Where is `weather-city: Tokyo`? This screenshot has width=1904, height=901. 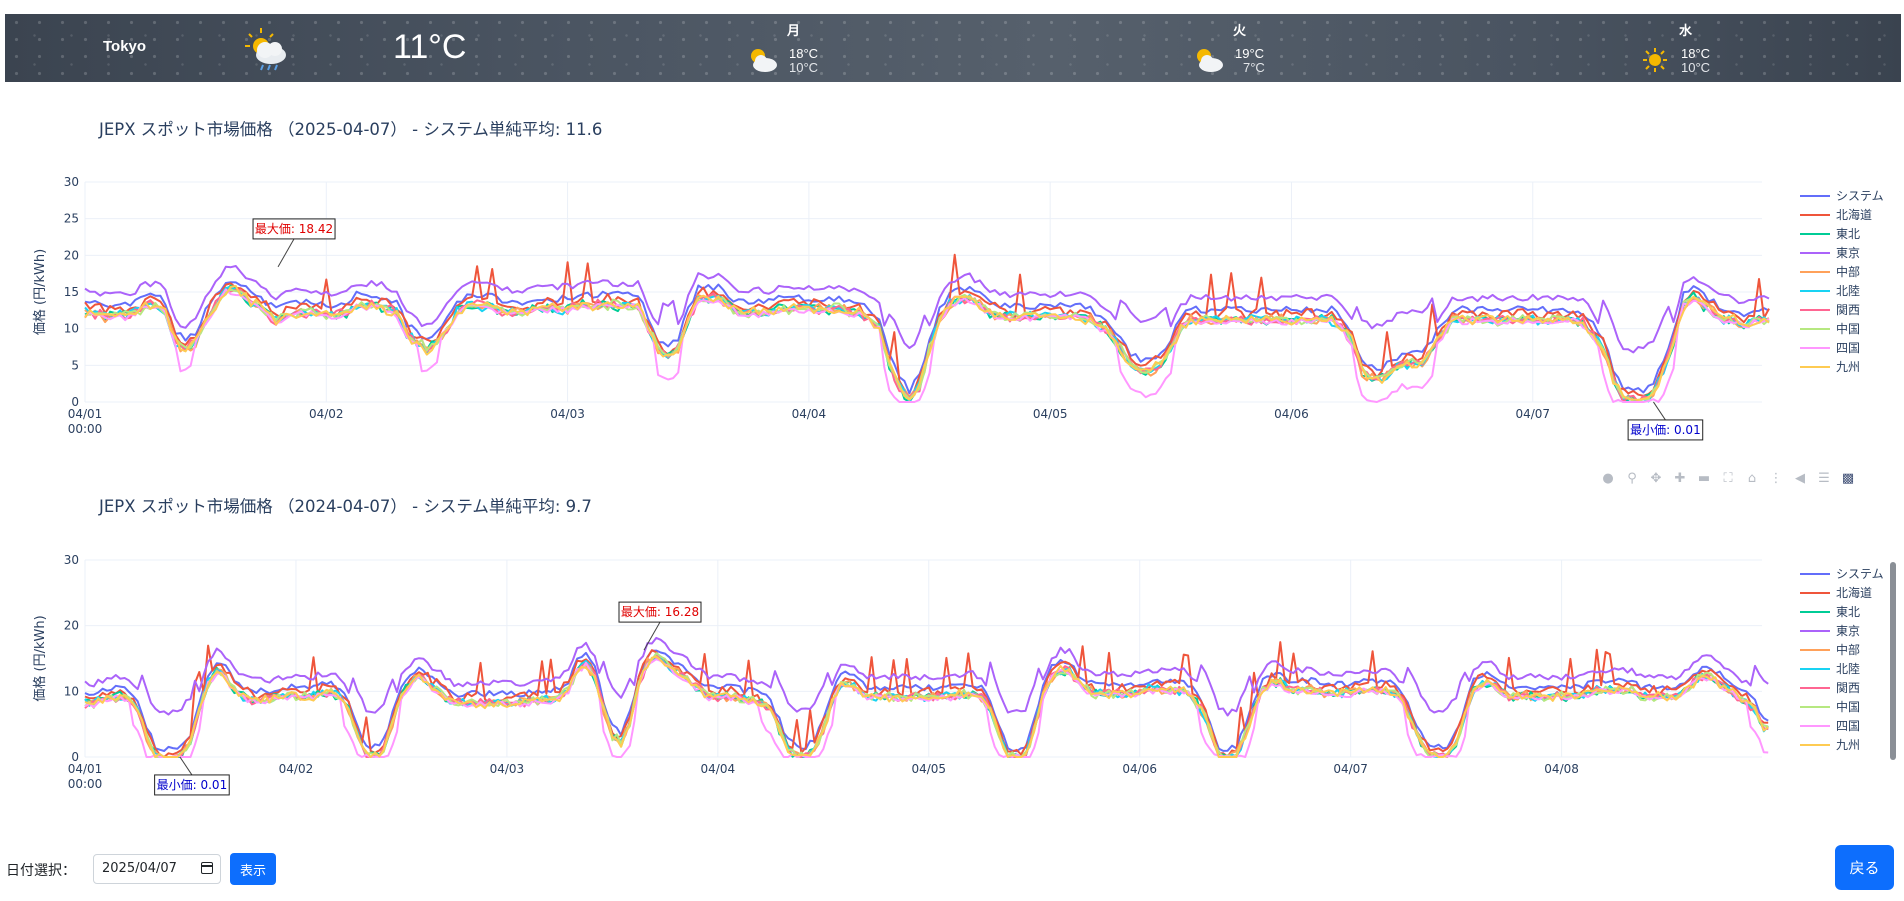
weather-city: Tokyo is located at coordinates (125, 46).